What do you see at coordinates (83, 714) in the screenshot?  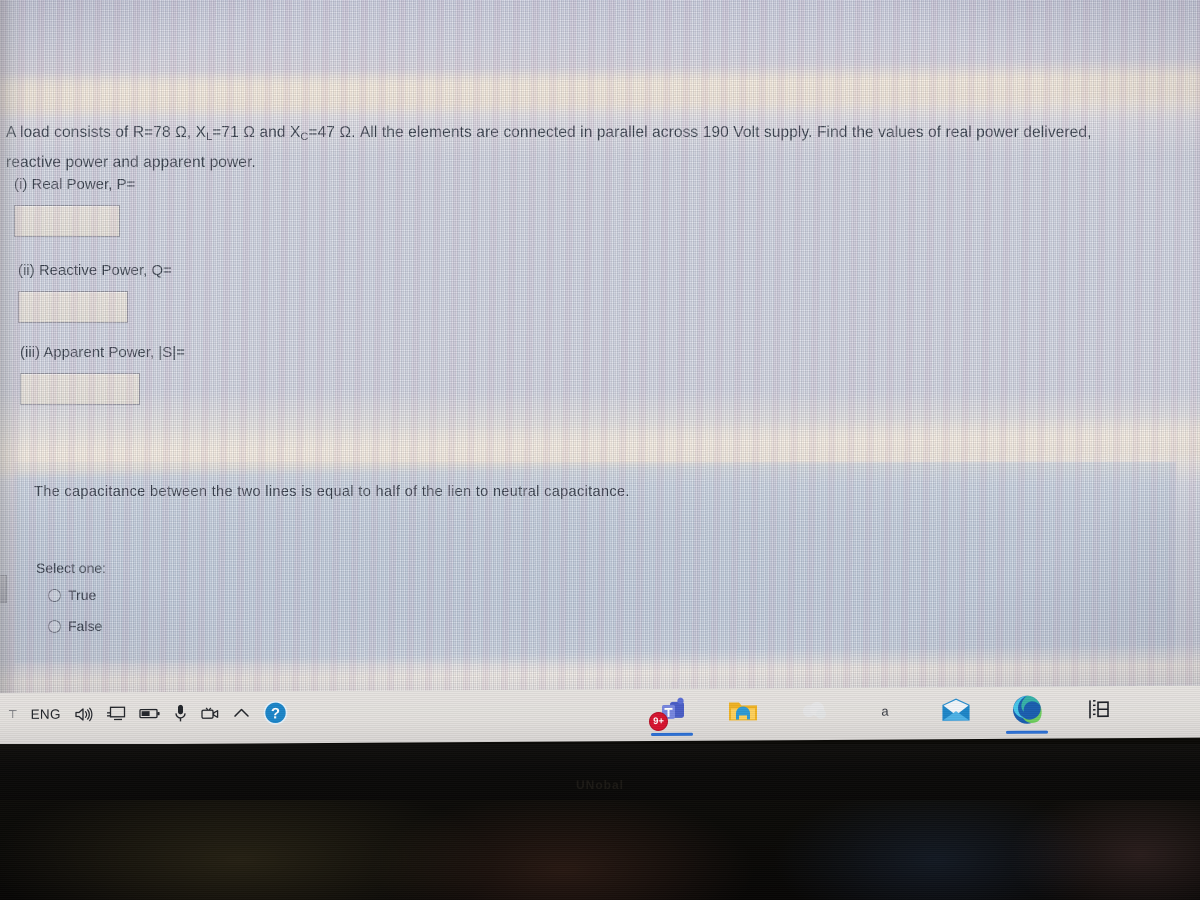 I see `speaker-icon` at bounding box center [83, 714].